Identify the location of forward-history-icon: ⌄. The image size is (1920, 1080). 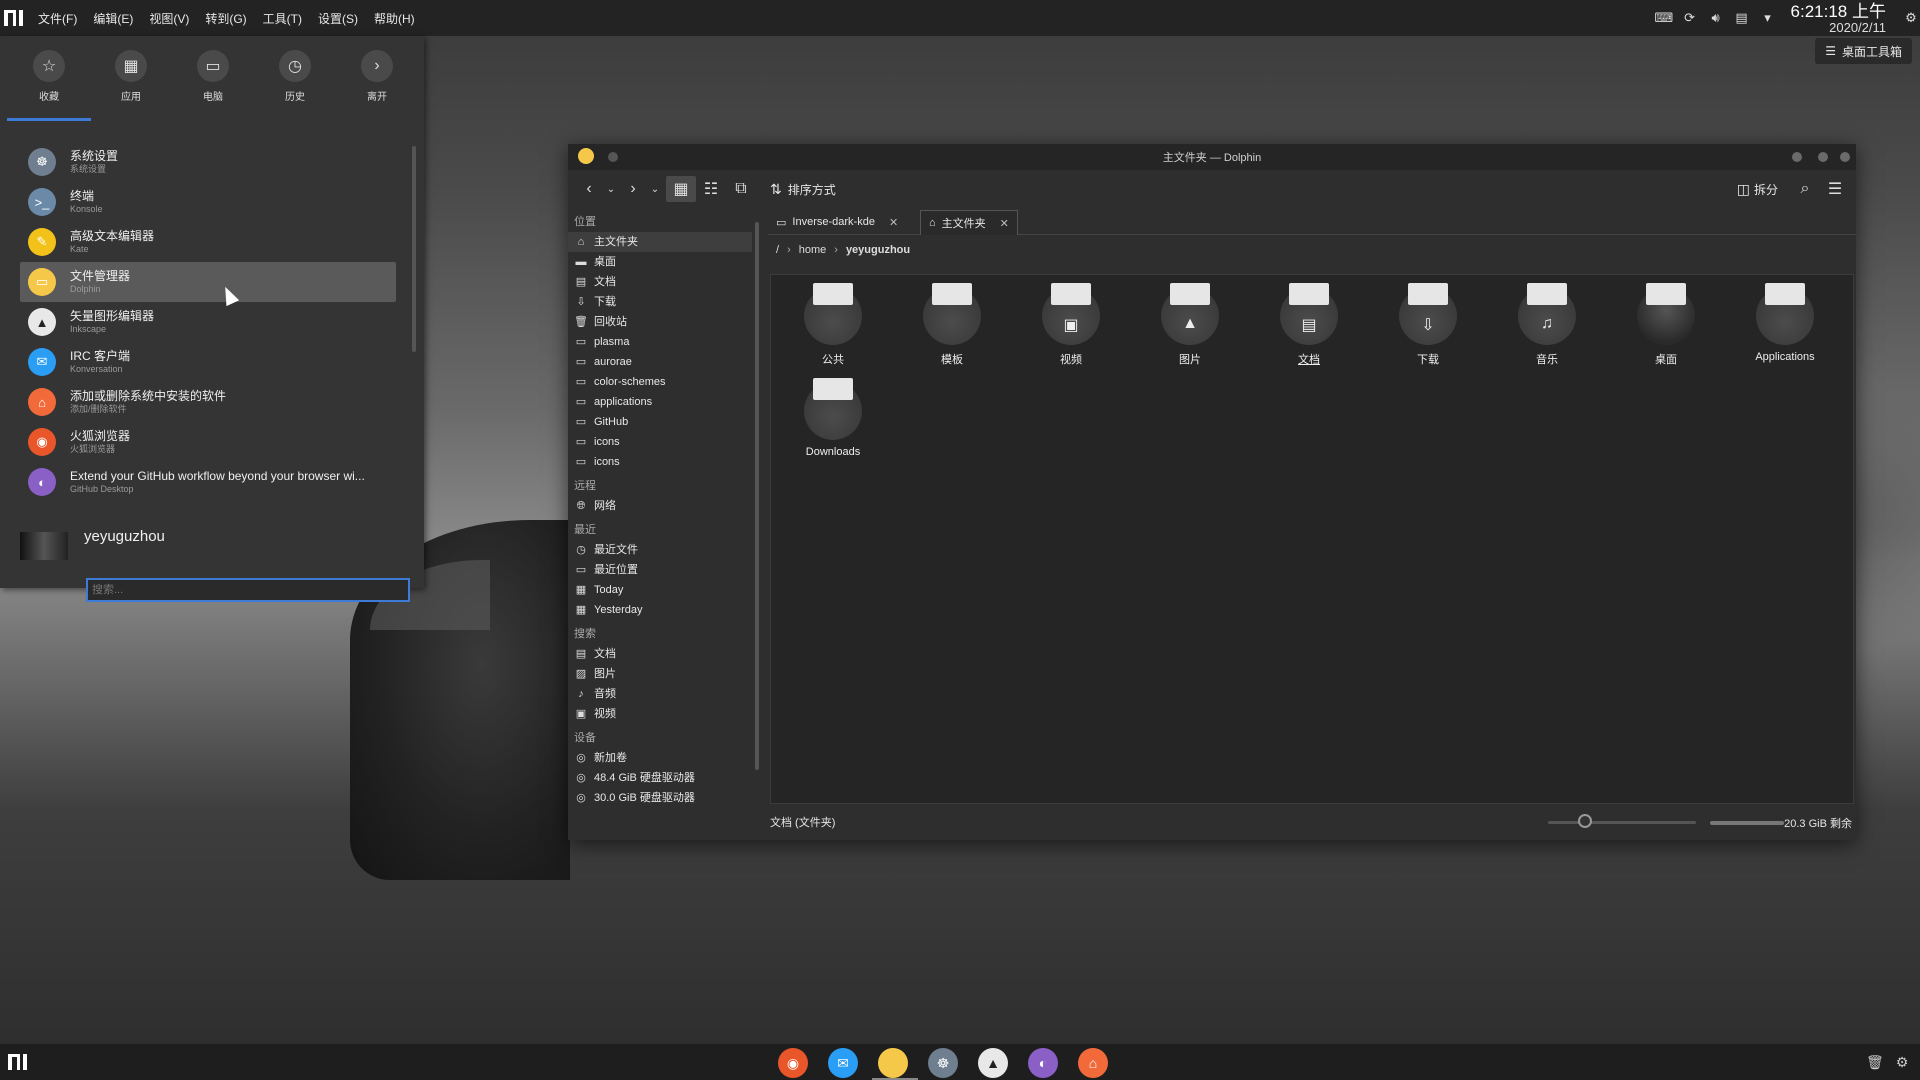
(655, 189).